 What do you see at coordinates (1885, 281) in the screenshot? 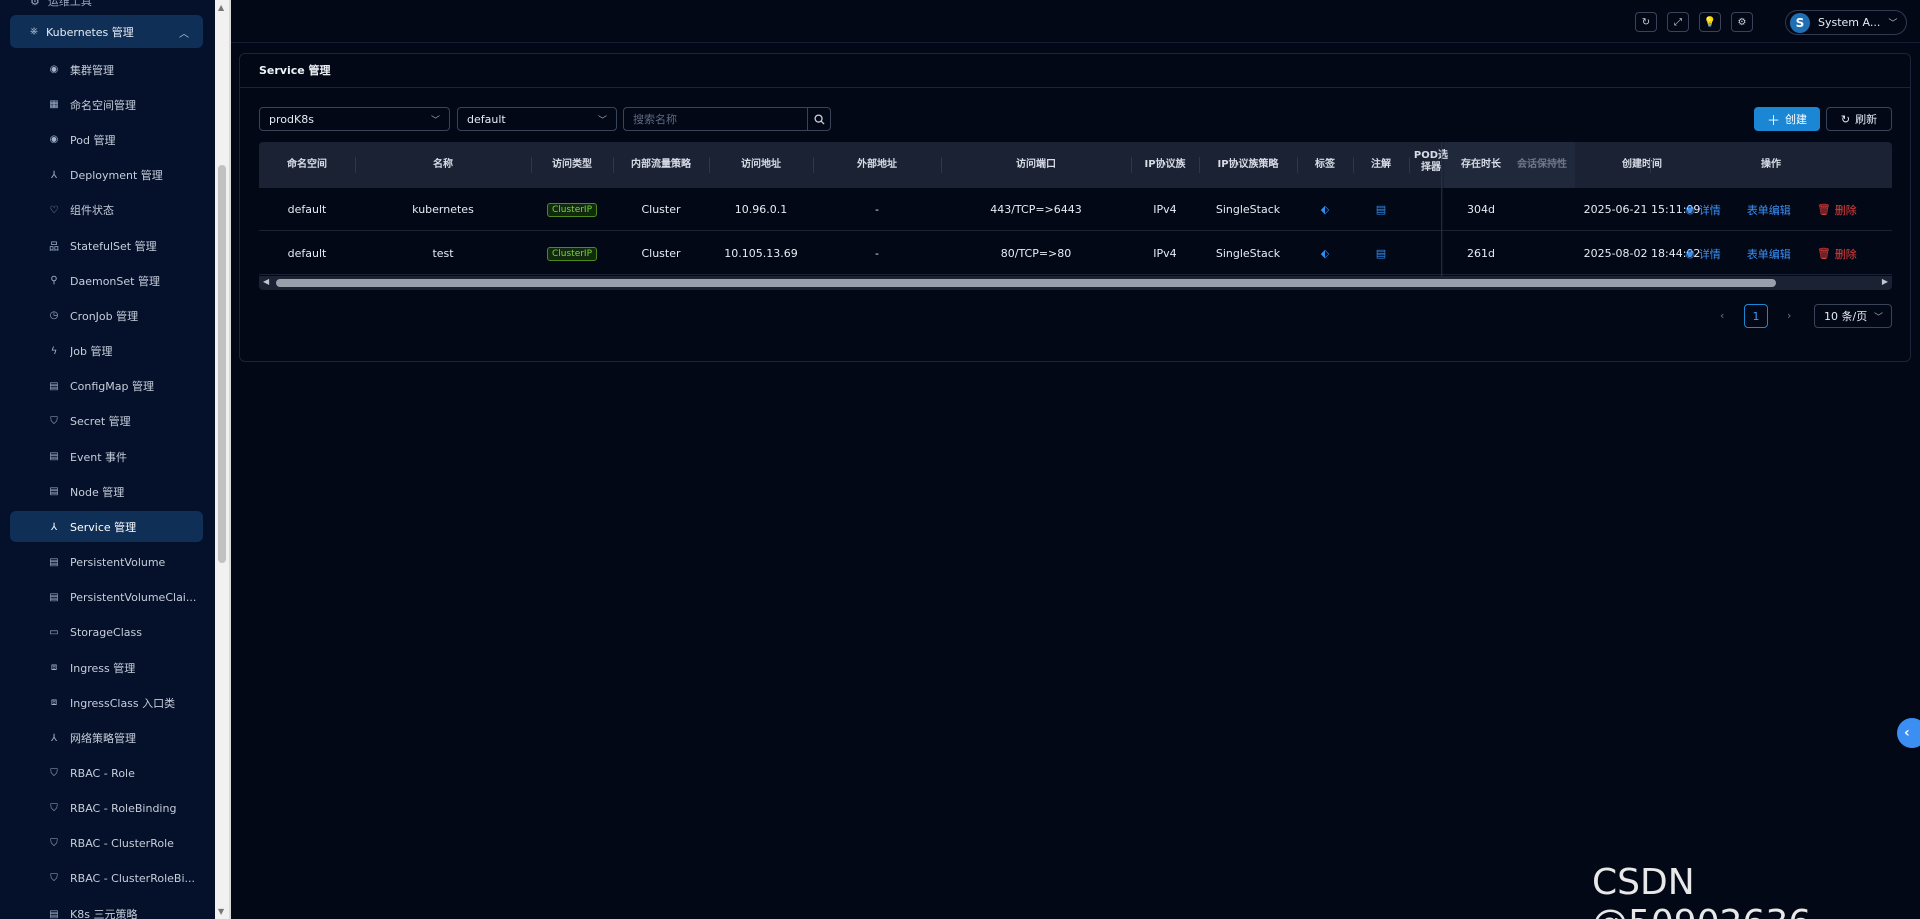
I see `scroll-right-icon: ▶` at bounding box center [1885, 281].